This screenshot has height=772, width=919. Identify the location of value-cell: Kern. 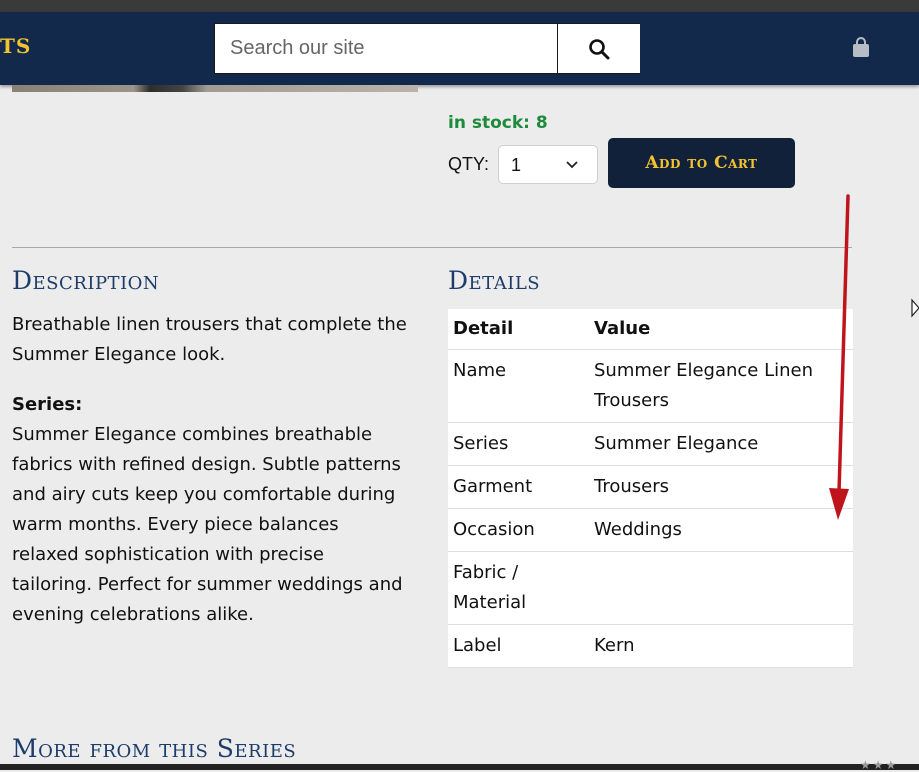
(721, 646).